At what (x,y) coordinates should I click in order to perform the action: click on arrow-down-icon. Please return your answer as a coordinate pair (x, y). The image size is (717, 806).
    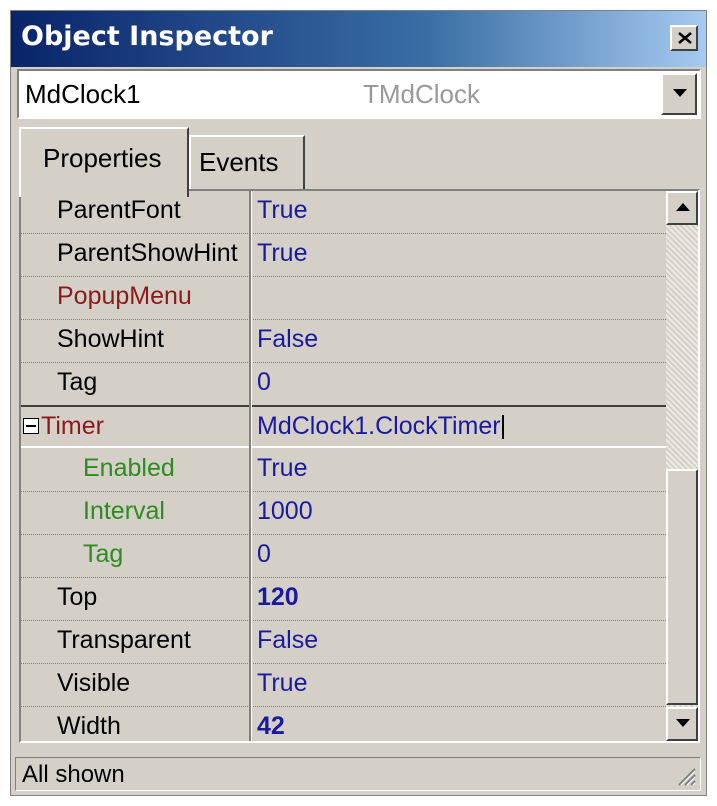
    Looking at the image, I should click on (683, 723).